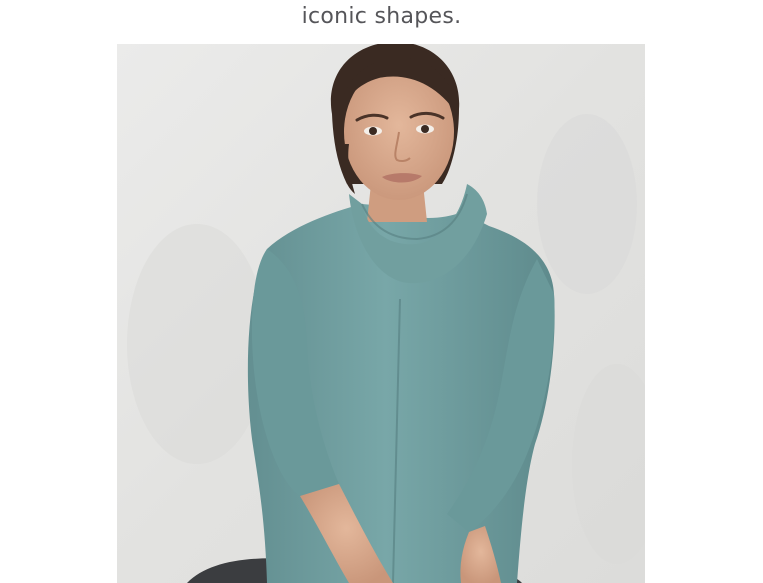  Describe the element at coordinates (381, 16) in the screenshot. I see `section-heading: iconic shapes.` at that location.